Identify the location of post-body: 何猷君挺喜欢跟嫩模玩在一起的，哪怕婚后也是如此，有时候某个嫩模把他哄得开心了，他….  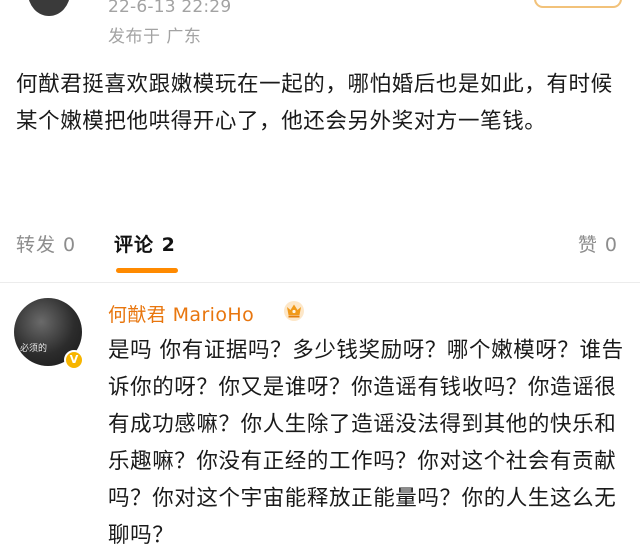
(314, 103).